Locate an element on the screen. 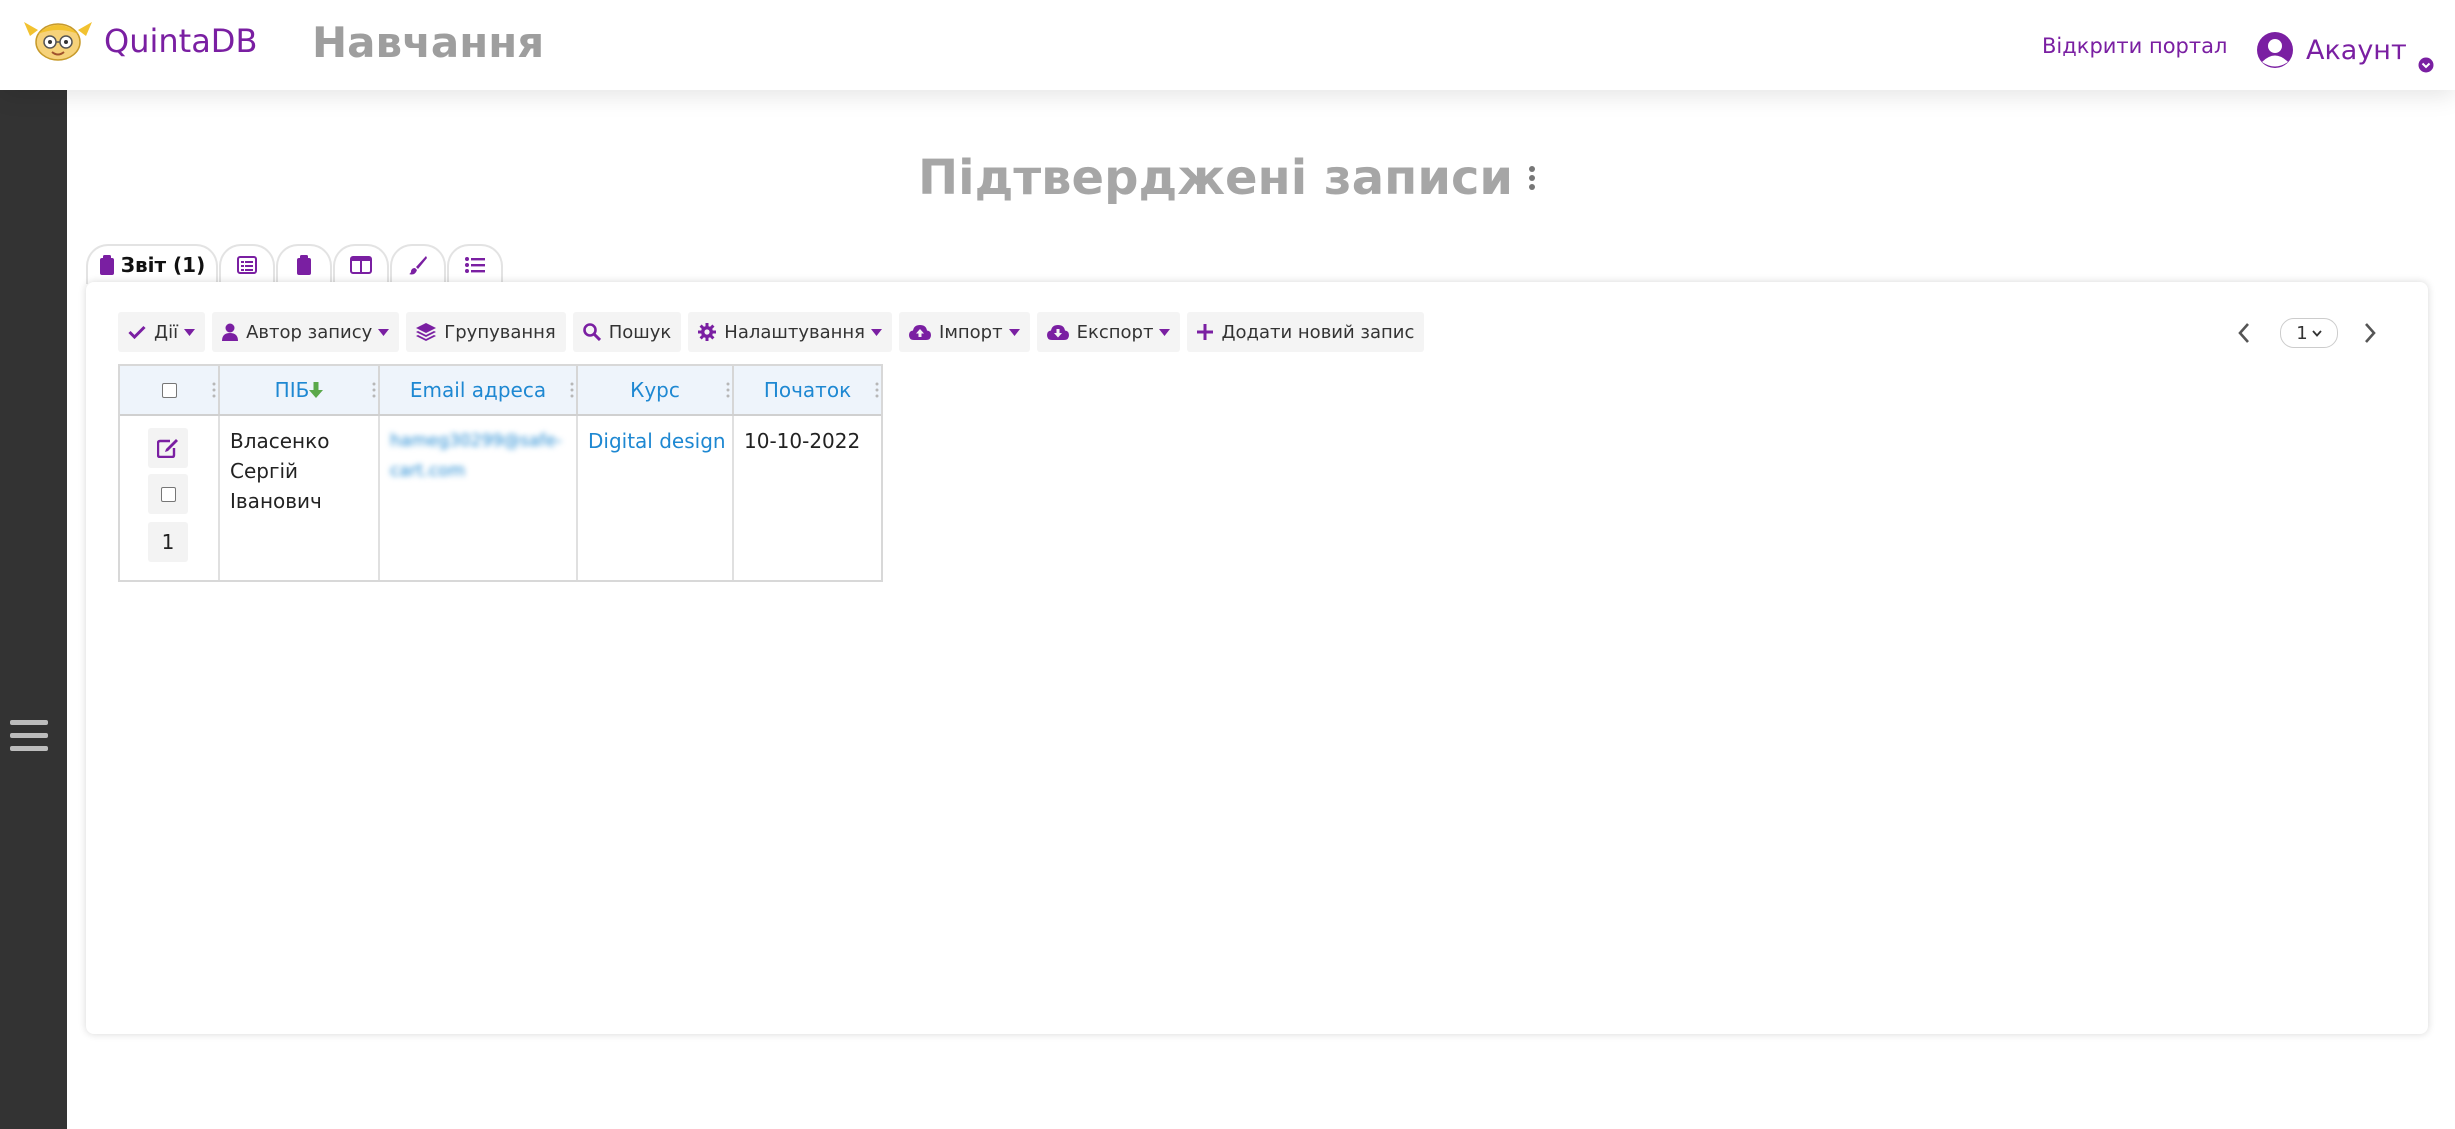  grouping-button: Групування is located at coordinates (486, 332).